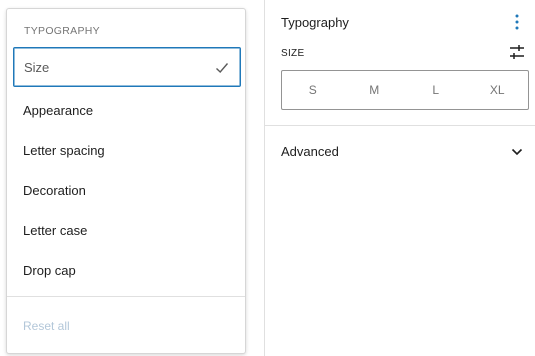 The height and width of the screenshot is (356, 535). Describe the element at coordinates (315, 22) in the screenshot. I see `panel-title: Typography` at that location.